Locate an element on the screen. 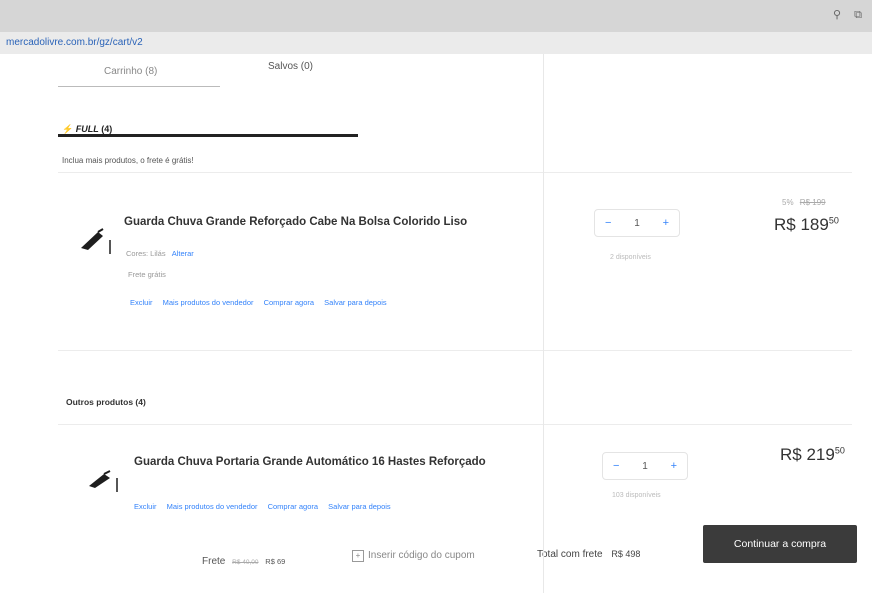 The image size is (872, 593). address-bar: mercadolivre.com.br/gz/cart/v2 is located at coordinates (436, 43).